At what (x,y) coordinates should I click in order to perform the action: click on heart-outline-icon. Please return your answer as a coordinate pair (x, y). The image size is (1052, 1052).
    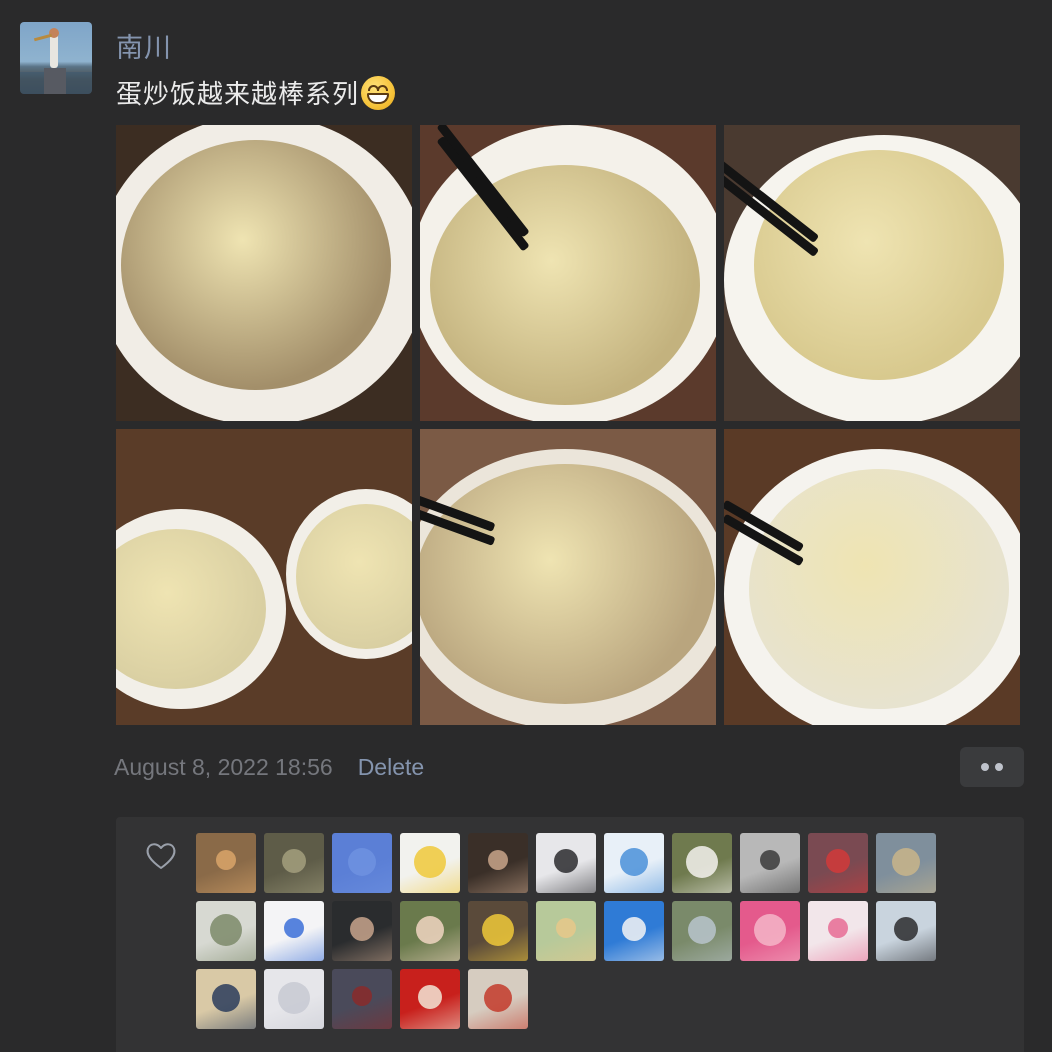
    Looking at the image, I should click on (161, 856).